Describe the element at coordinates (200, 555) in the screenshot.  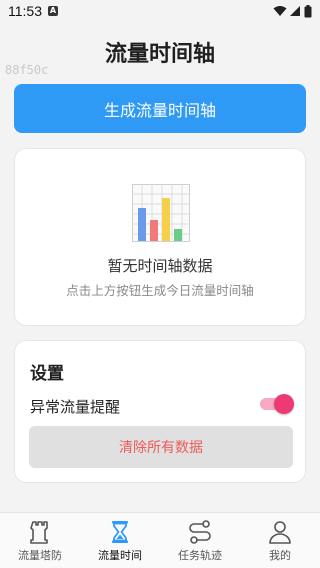
I see `nav-label-task-track: 任务轨迹` at that location.